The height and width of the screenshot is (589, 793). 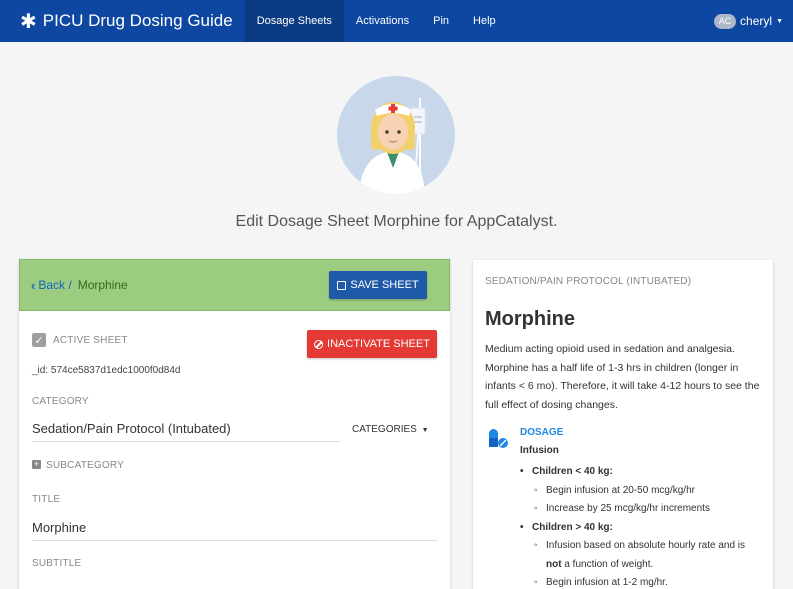 I want to click on breadcrumb-current: Morphine, so click(x=102, y=285).